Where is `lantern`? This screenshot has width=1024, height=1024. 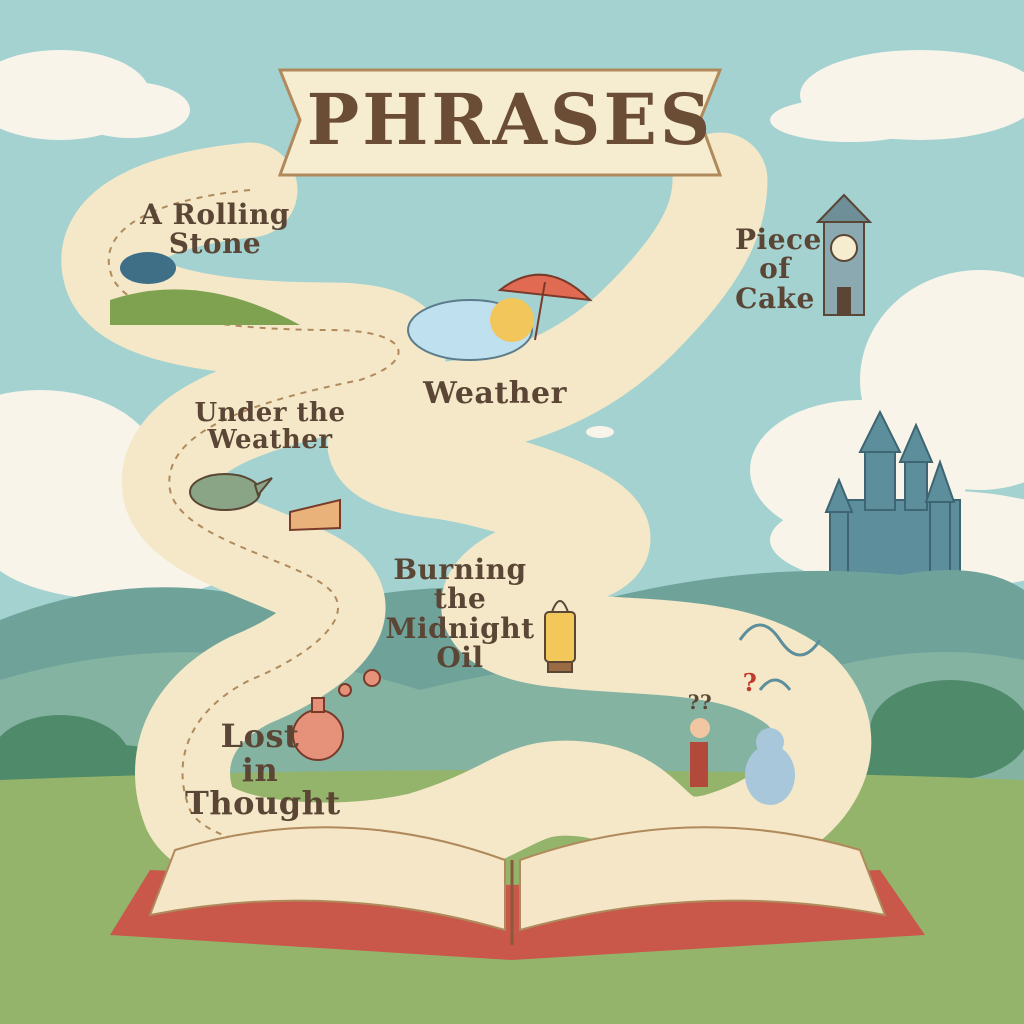 lantern is located at coordinates (560, 636).